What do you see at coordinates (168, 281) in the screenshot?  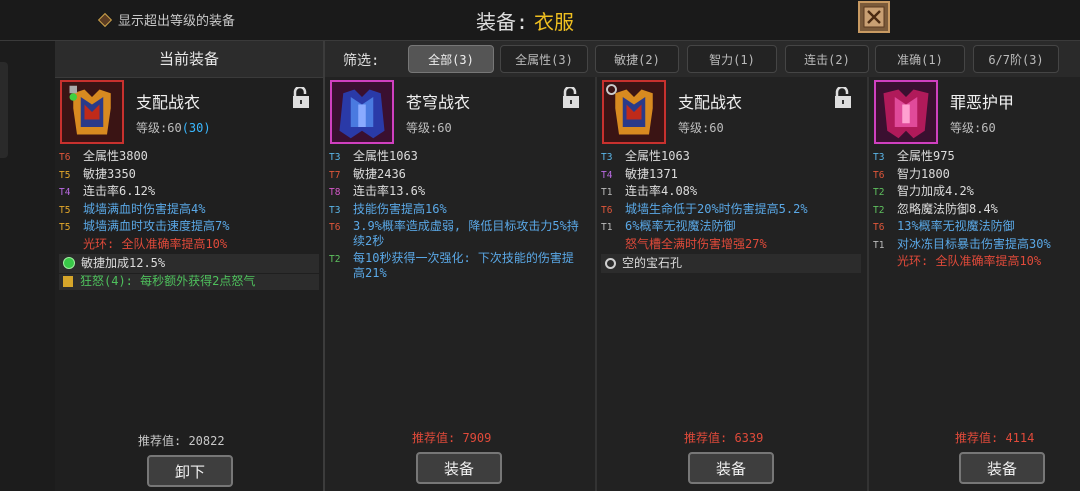 I see `set-bonus-text: 狂怒(4): 每秒额外获得2点怒气` at bounding box center [168, 281].